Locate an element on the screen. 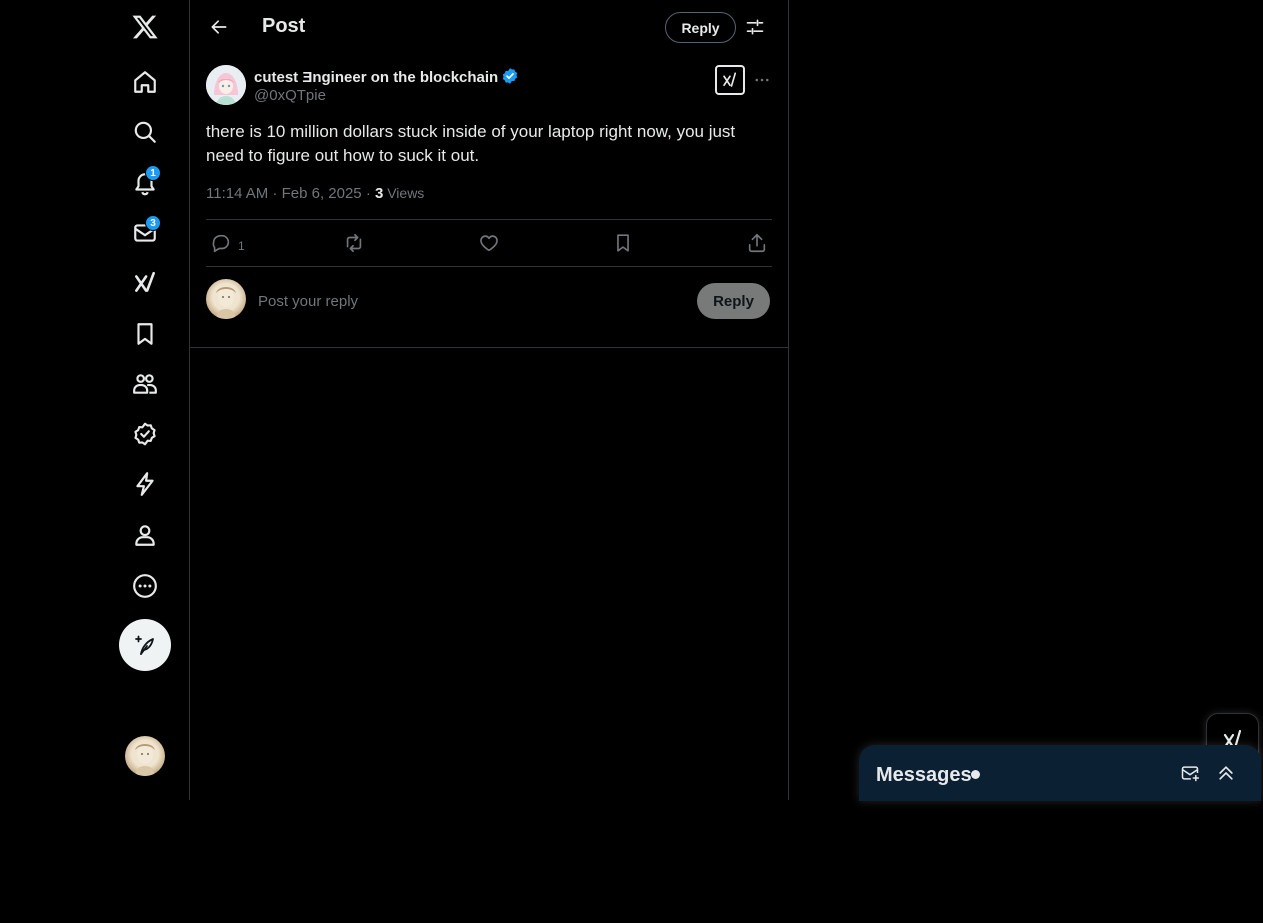  header-reply-button: Reply is located at coordinates (700, 27).